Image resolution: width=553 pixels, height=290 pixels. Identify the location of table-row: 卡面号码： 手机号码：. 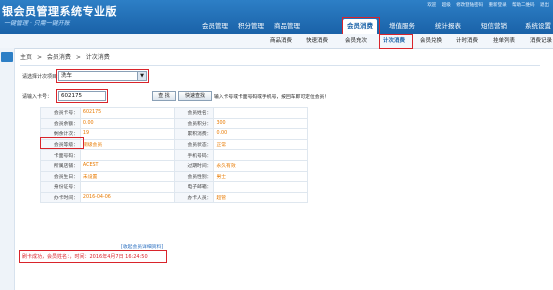
(174, 155).